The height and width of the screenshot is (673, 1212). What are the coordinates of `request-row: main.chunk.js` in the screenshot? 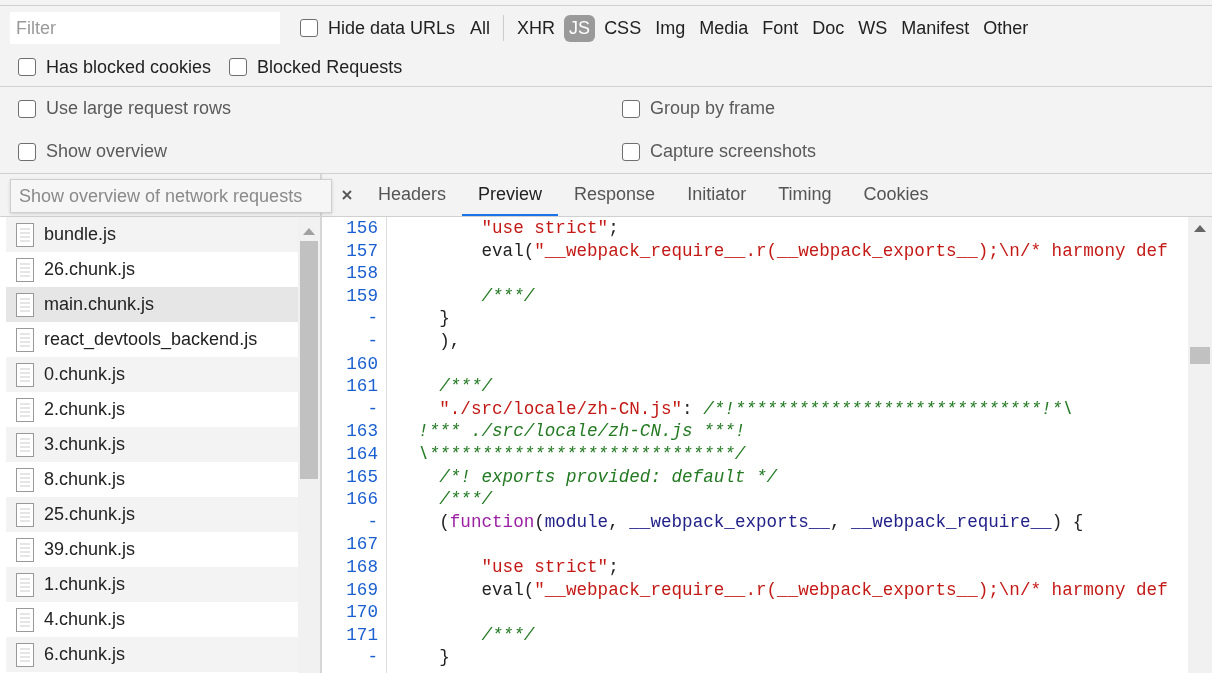 It's located at (152, 304).